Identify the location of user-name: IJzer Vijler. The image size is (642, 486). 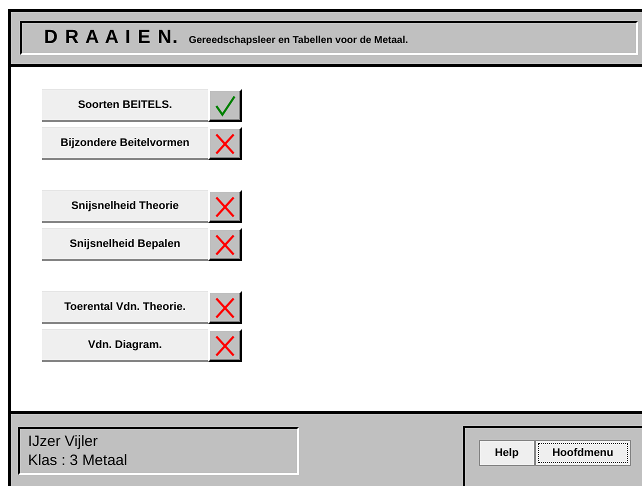
(63, 441).